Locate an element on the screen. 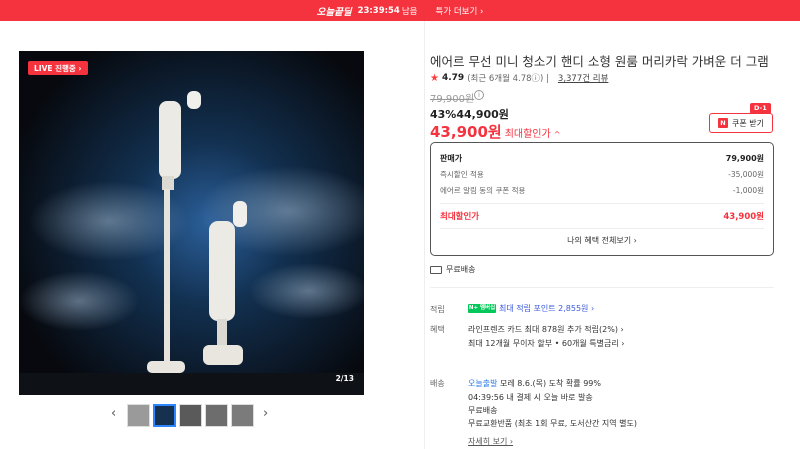  price-row-value: 43,900원 is located at coordinates (743, 217).